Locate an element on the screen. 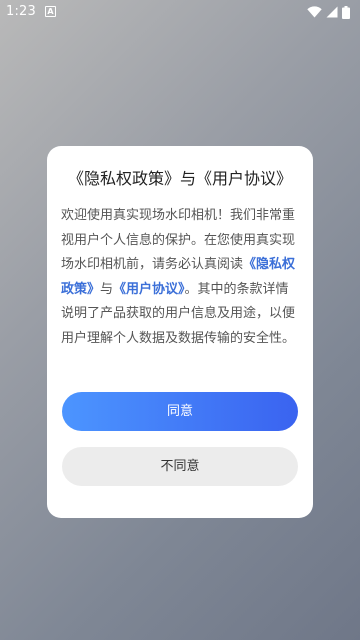 Image resolution: width=360 pixels, height=640 pixels. user-agreement-link: 《用户协议》 is located at coordinates (149, 289).